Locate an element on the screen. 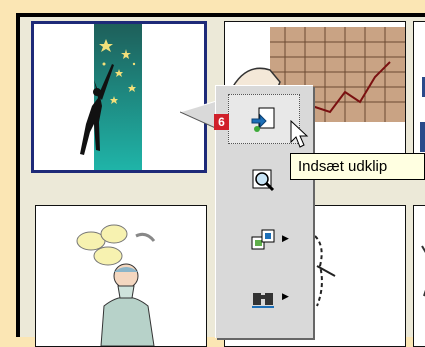  magnifier-icon is located at coordinates (263, 180).